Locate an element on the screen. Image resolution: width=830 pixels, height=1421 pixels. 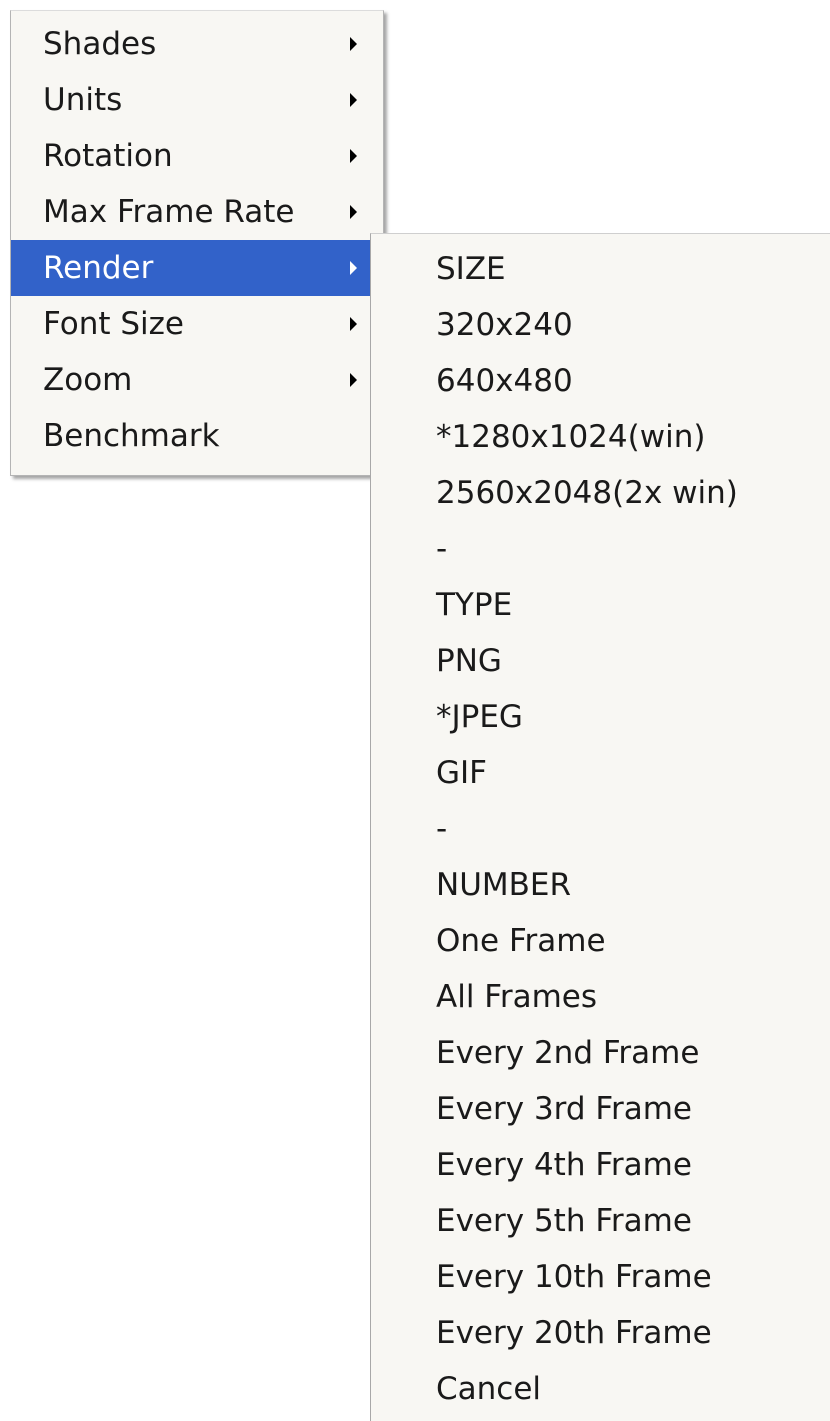
submenu-item-every-10th-frame: Every 10th Frame is located at coordinates (600, 1277).